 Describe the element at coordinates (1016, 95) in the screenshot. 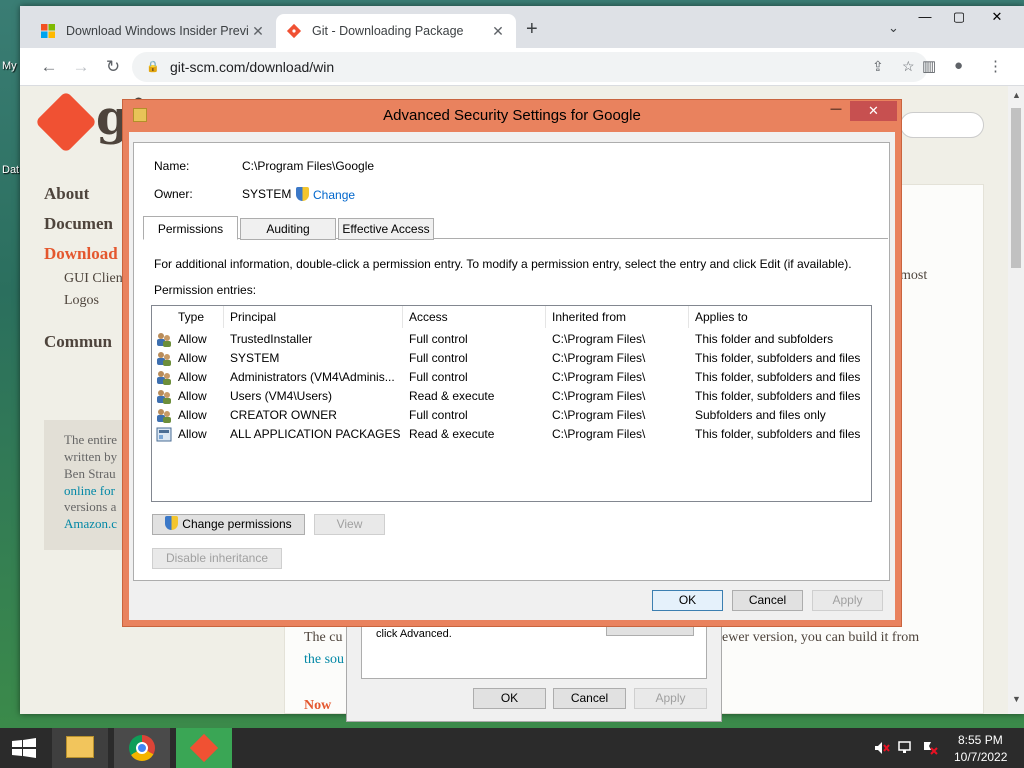

I see `scroll-up-icon: ▲` at that location.